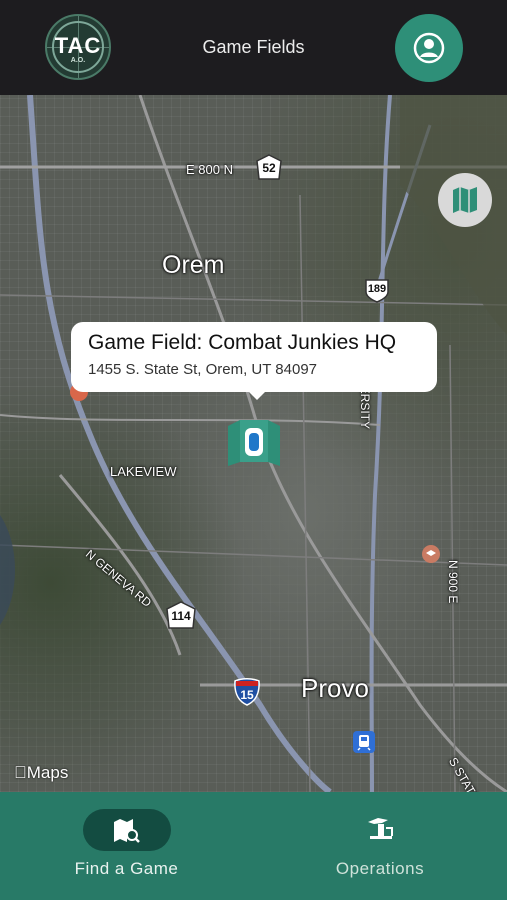 This screenshot has height=900, width=507. I want to click on route-114-number: 114, so click(181, 616).